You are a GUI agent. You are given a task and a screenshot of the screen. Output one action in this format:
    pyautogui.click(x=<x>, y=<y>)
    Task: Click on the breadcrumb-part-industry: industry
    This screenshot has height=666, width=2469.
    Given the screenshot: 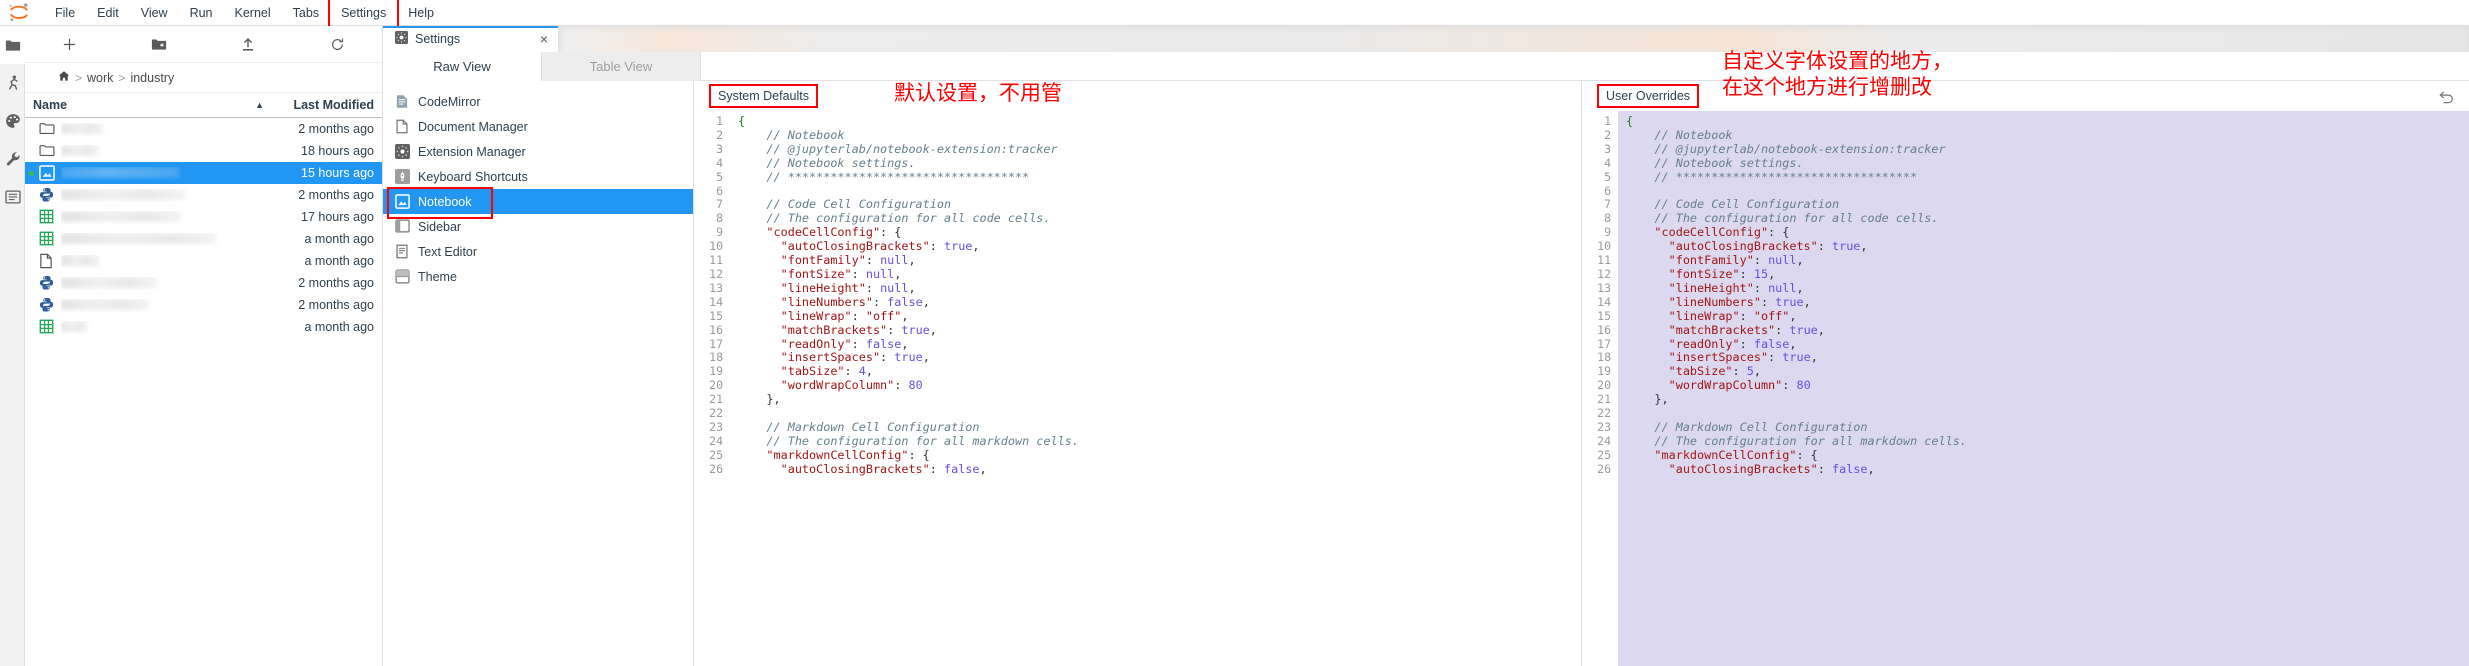 What is the action you would take?
    pyautogui.click(x=152, y=78)
    